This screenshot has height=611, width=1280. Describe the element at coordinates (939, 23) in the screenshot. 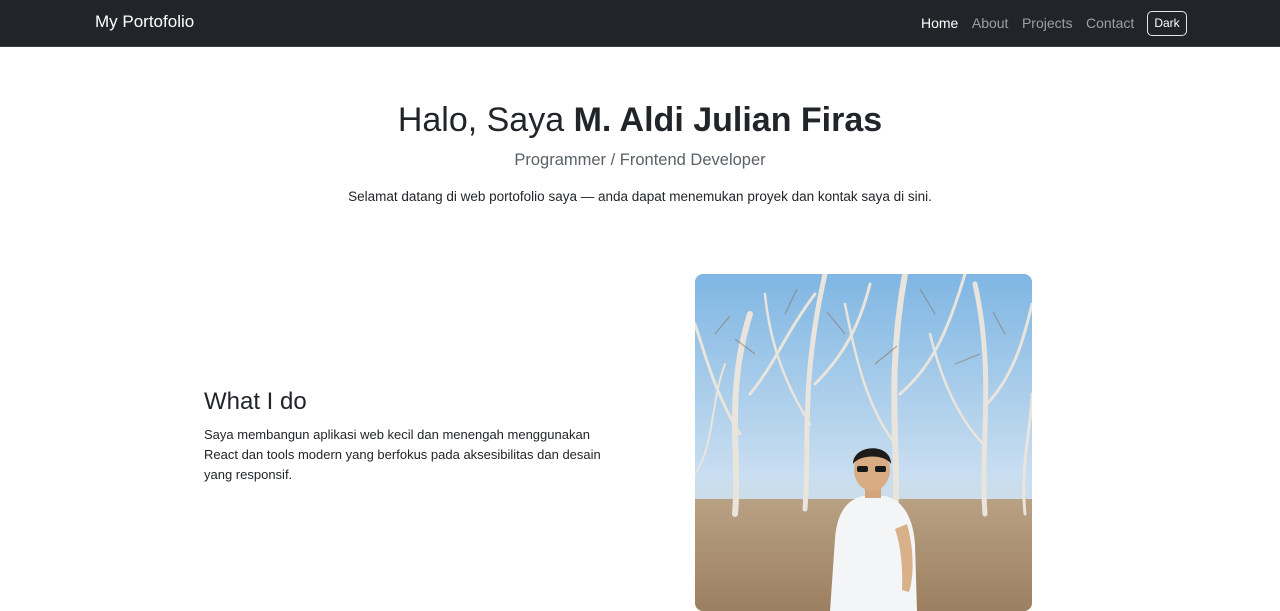

I see `nav-link-home: Home` at that location.